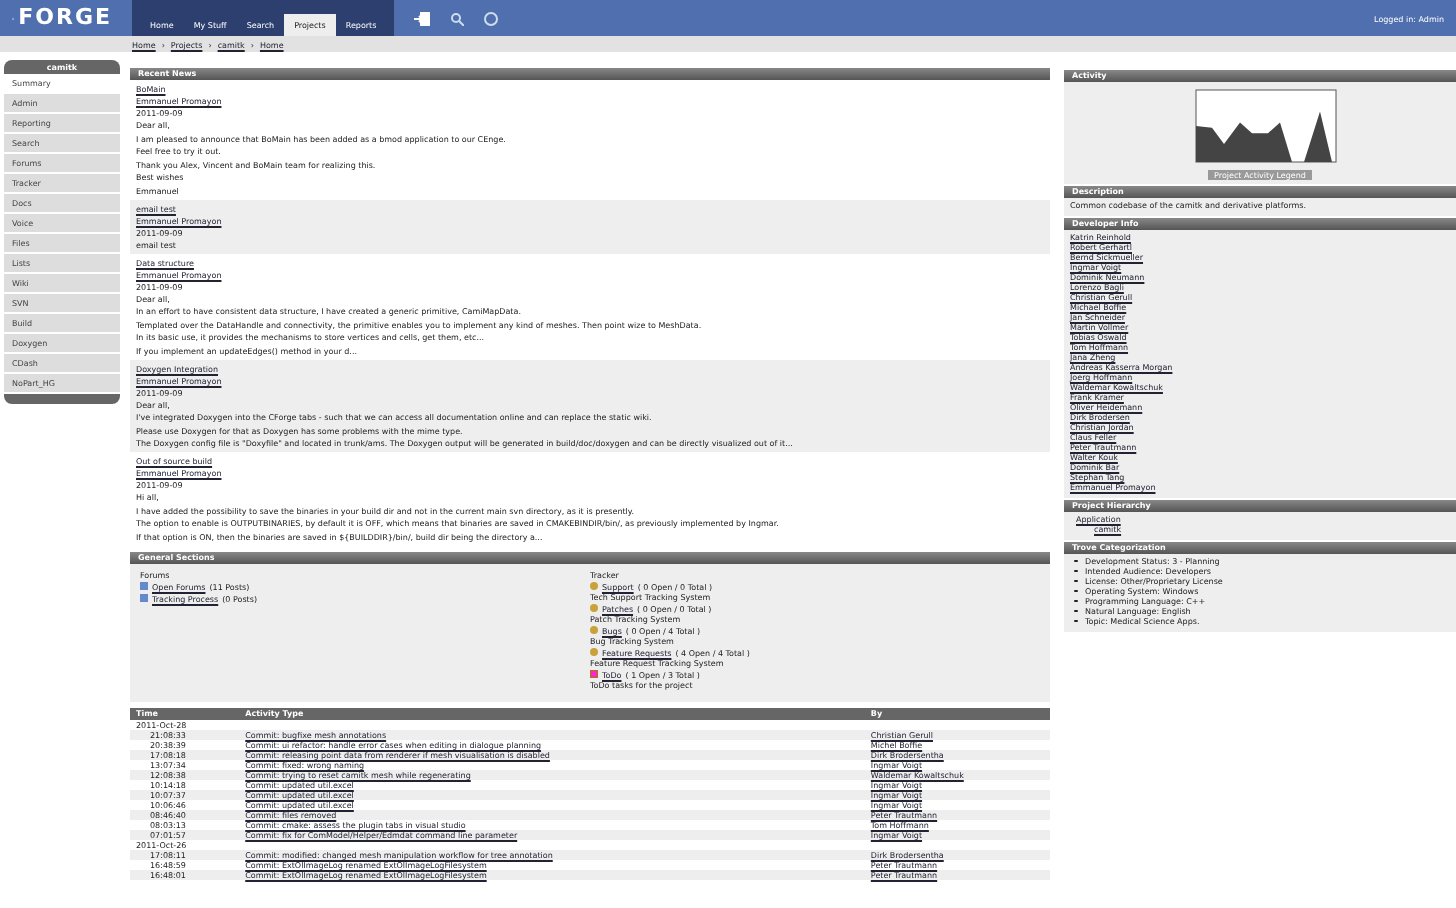 This screenshot has height=908, width=1456. Describe the element at coordinates (594, 674) in the screenshot. I see `task-icon` at that location.